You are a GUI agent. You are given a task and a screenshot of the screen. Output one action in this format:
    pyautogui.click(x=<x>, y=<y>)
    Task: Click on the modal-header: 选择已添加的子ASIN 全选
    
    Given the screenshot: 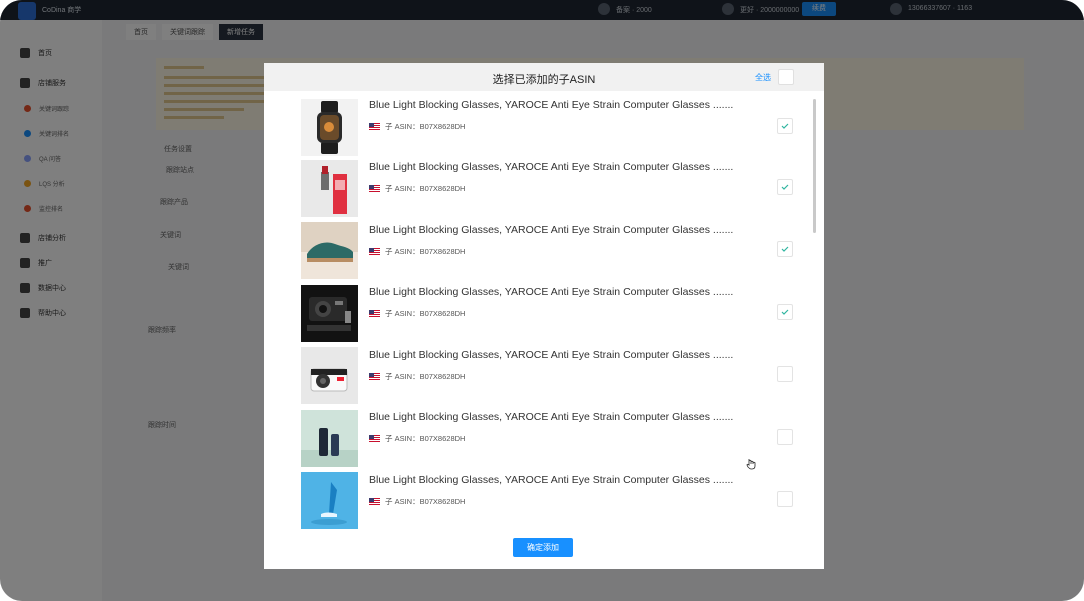 What is the action you would take?
    pyautogui.click(x=544, y=77)
    